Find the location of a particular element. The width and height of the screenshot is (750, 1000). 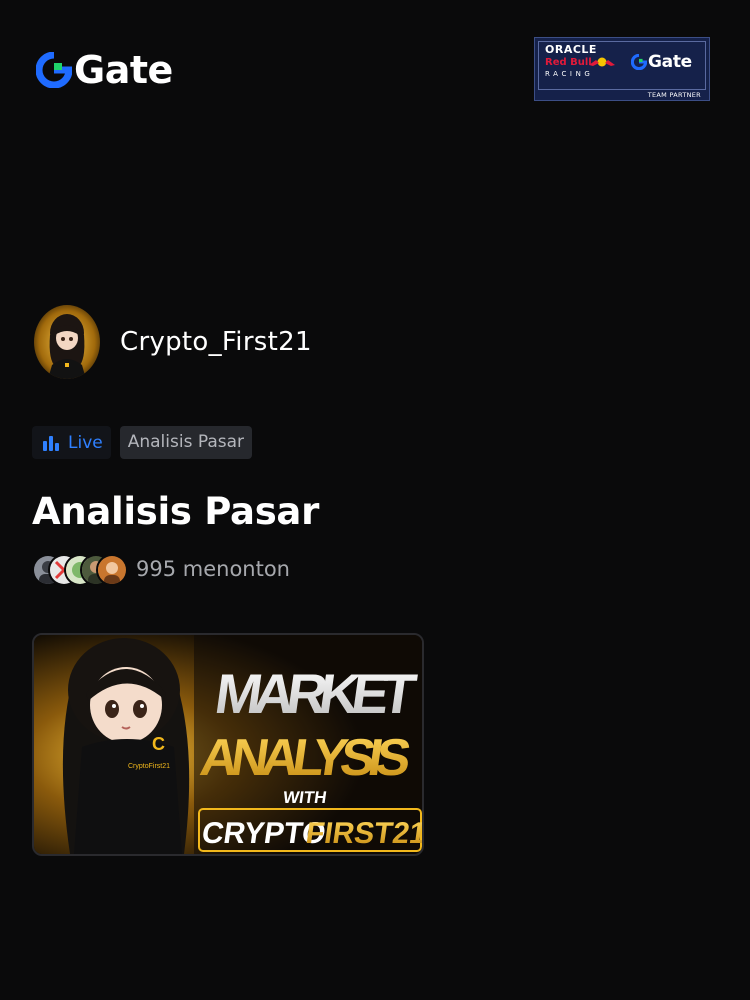

partner-line-racing: RACING is located at coordinates (569, 74).